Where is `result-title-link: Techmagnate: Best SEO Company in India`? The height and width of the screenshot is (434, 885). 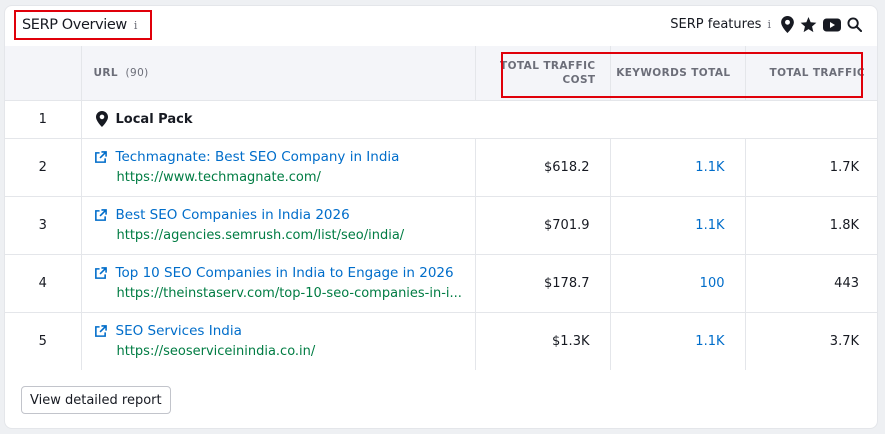
result-title-link: Techmagnate: Best SEO Company in India is located at coordinates (284, 157).